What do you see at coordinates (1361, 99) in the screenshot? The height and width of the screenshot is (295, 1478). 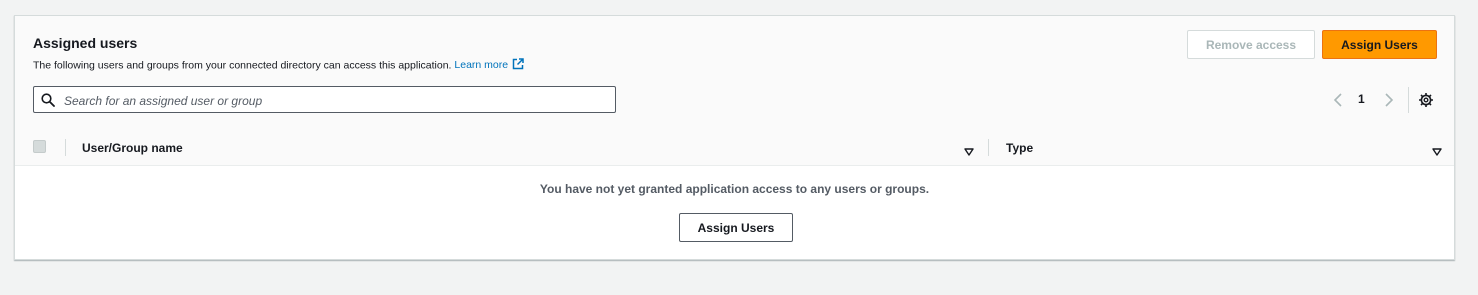 I see `current-page-number: 1` at bounding box center [1361, 99].